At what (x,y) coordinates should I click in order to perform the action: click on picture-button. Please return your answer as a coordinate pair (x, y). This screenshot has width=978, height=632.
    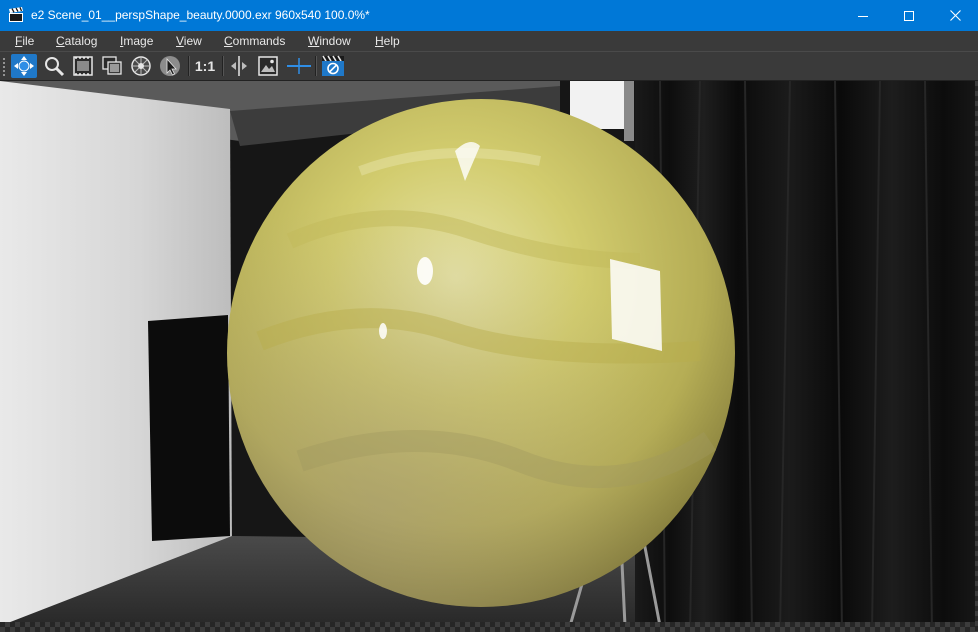
    Looking at the image, I should click on (268, 66).